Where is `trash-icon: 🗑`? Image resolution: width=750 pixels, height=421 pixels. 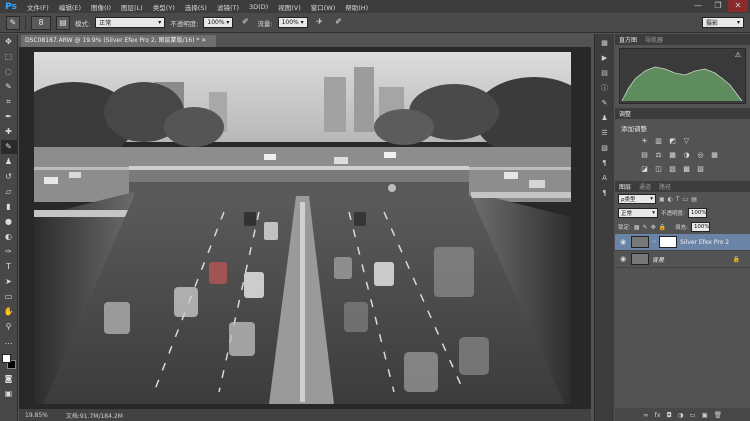
trash-icon: 🗑 is located at coordinates (718, 415).